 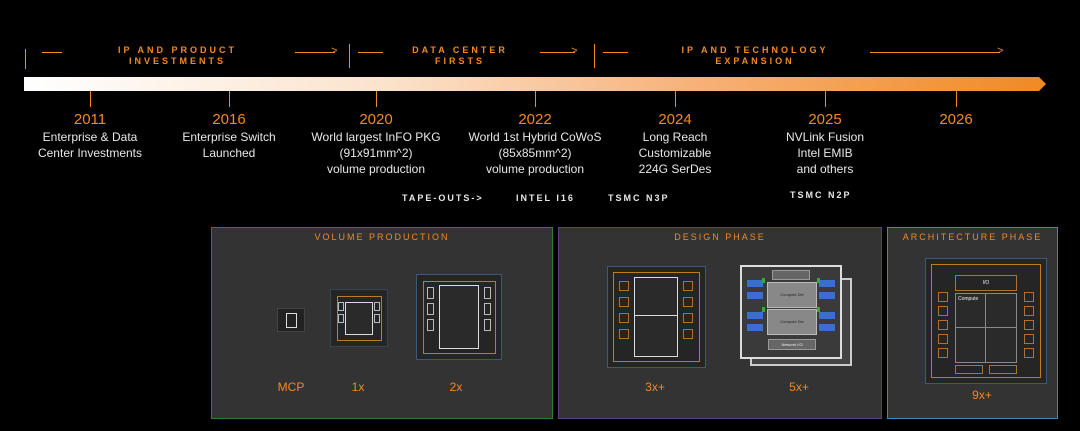 I want to click on desc-2024: Long Reach Customizable 224G SerDes, so click(x=675, y=153).